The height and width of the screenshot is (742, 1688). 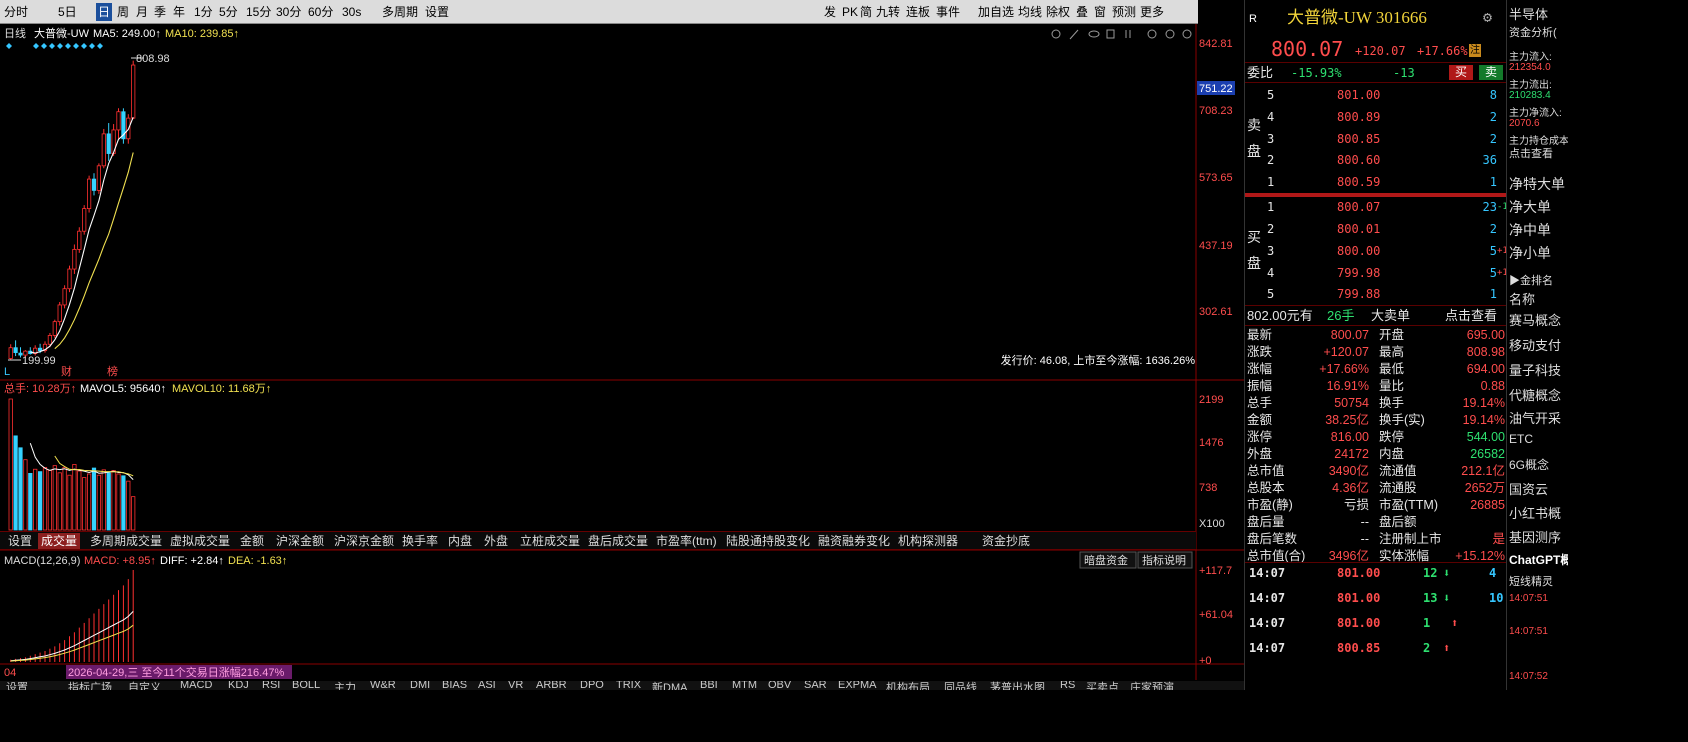 What do you see at coordinates (306, 685) in the screenshot?
I see `tab-indicator: BOLL` at bounding box center [306, 685].